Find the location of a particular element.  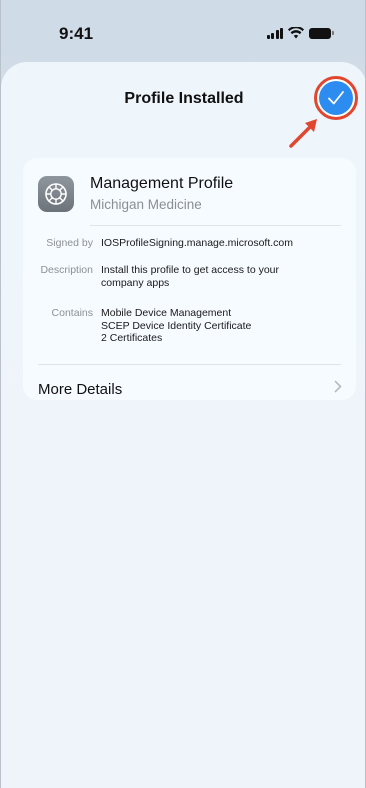

page-title: Profile Installed is located at coordinates (184, 98).